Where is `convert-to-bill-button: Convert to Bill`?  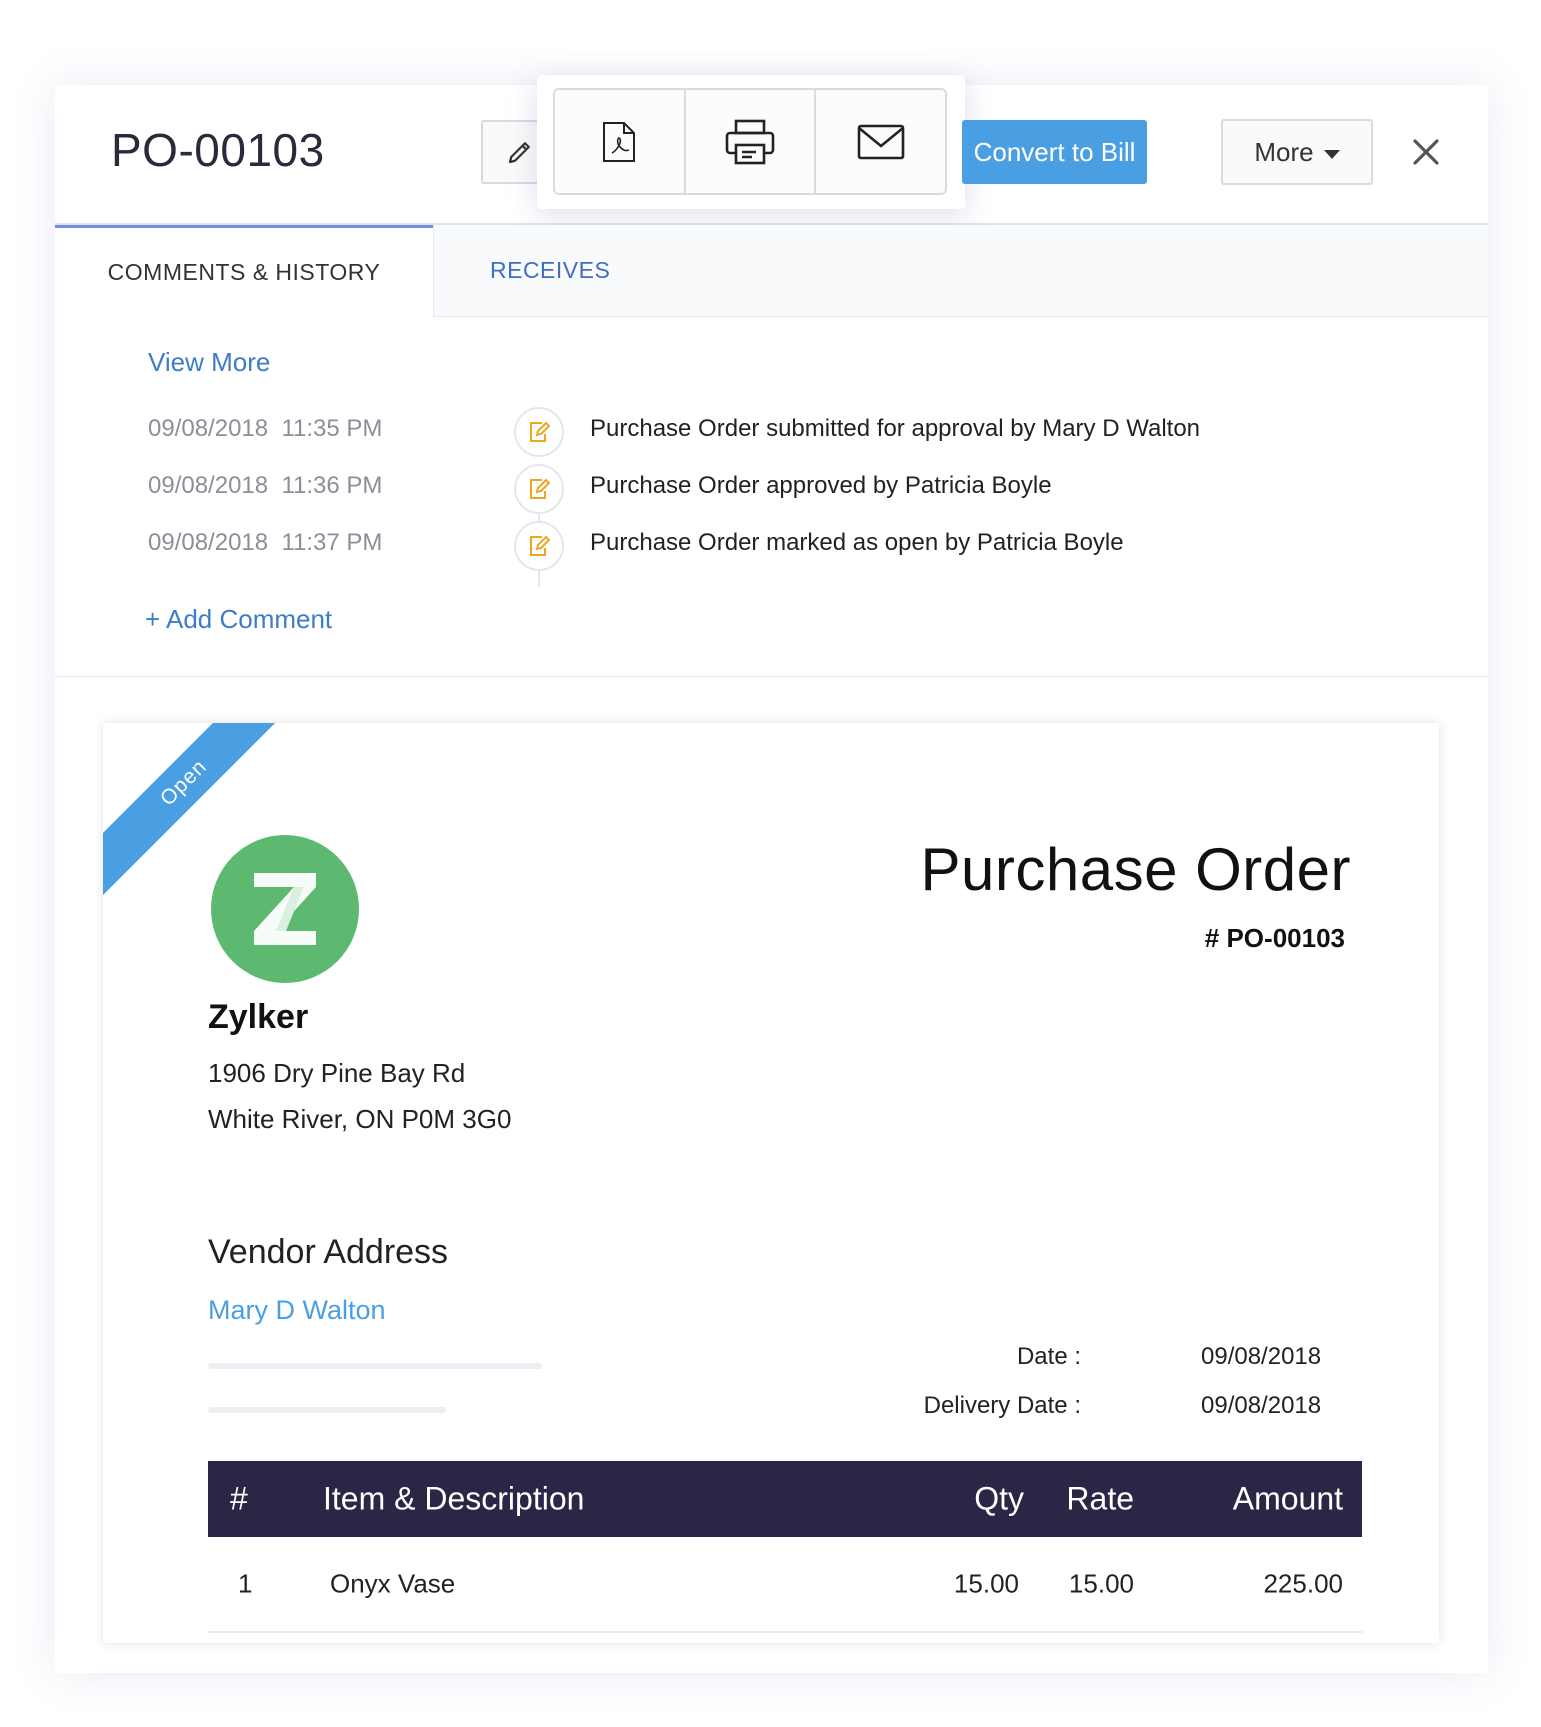 convert-to-bill-button: Convert to Bill is located at coordinates (1054, 152).